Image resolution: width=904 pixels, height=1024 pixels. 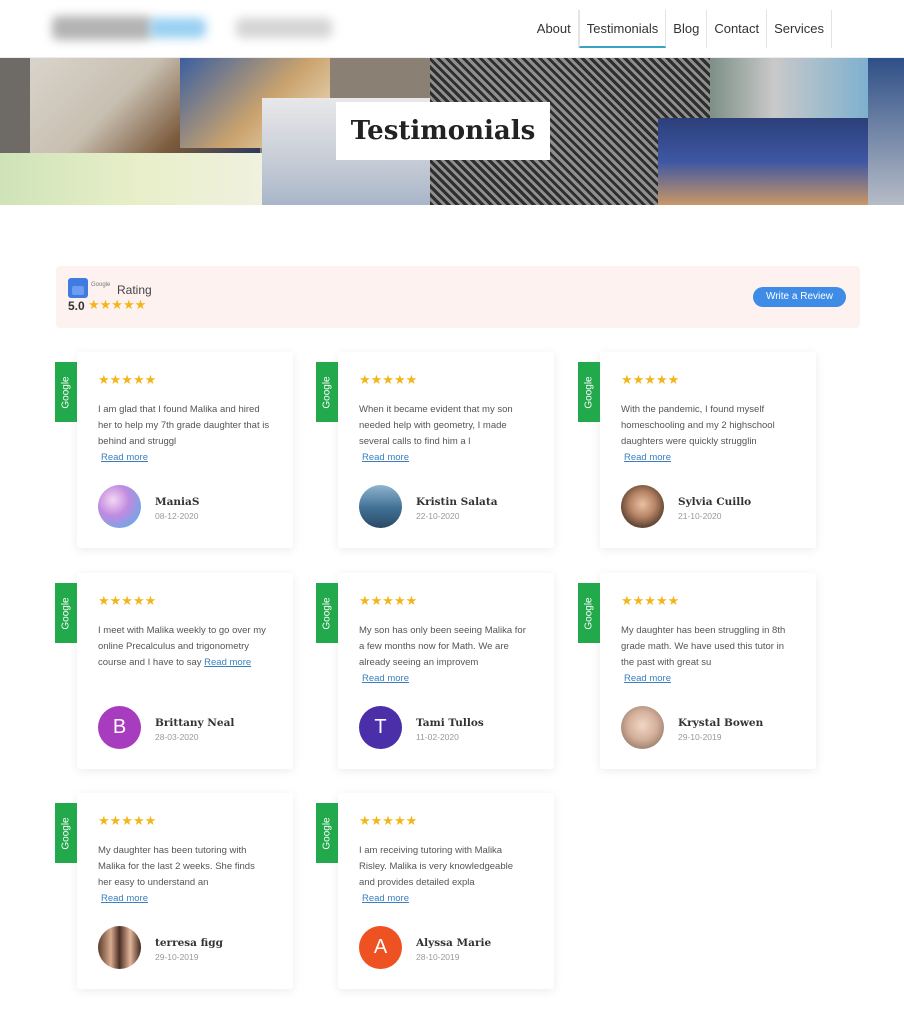 What do you see at coordinates (763, 161) in the screenshot?
I see `collage-photo-sign` at bounding box center [763, 161].